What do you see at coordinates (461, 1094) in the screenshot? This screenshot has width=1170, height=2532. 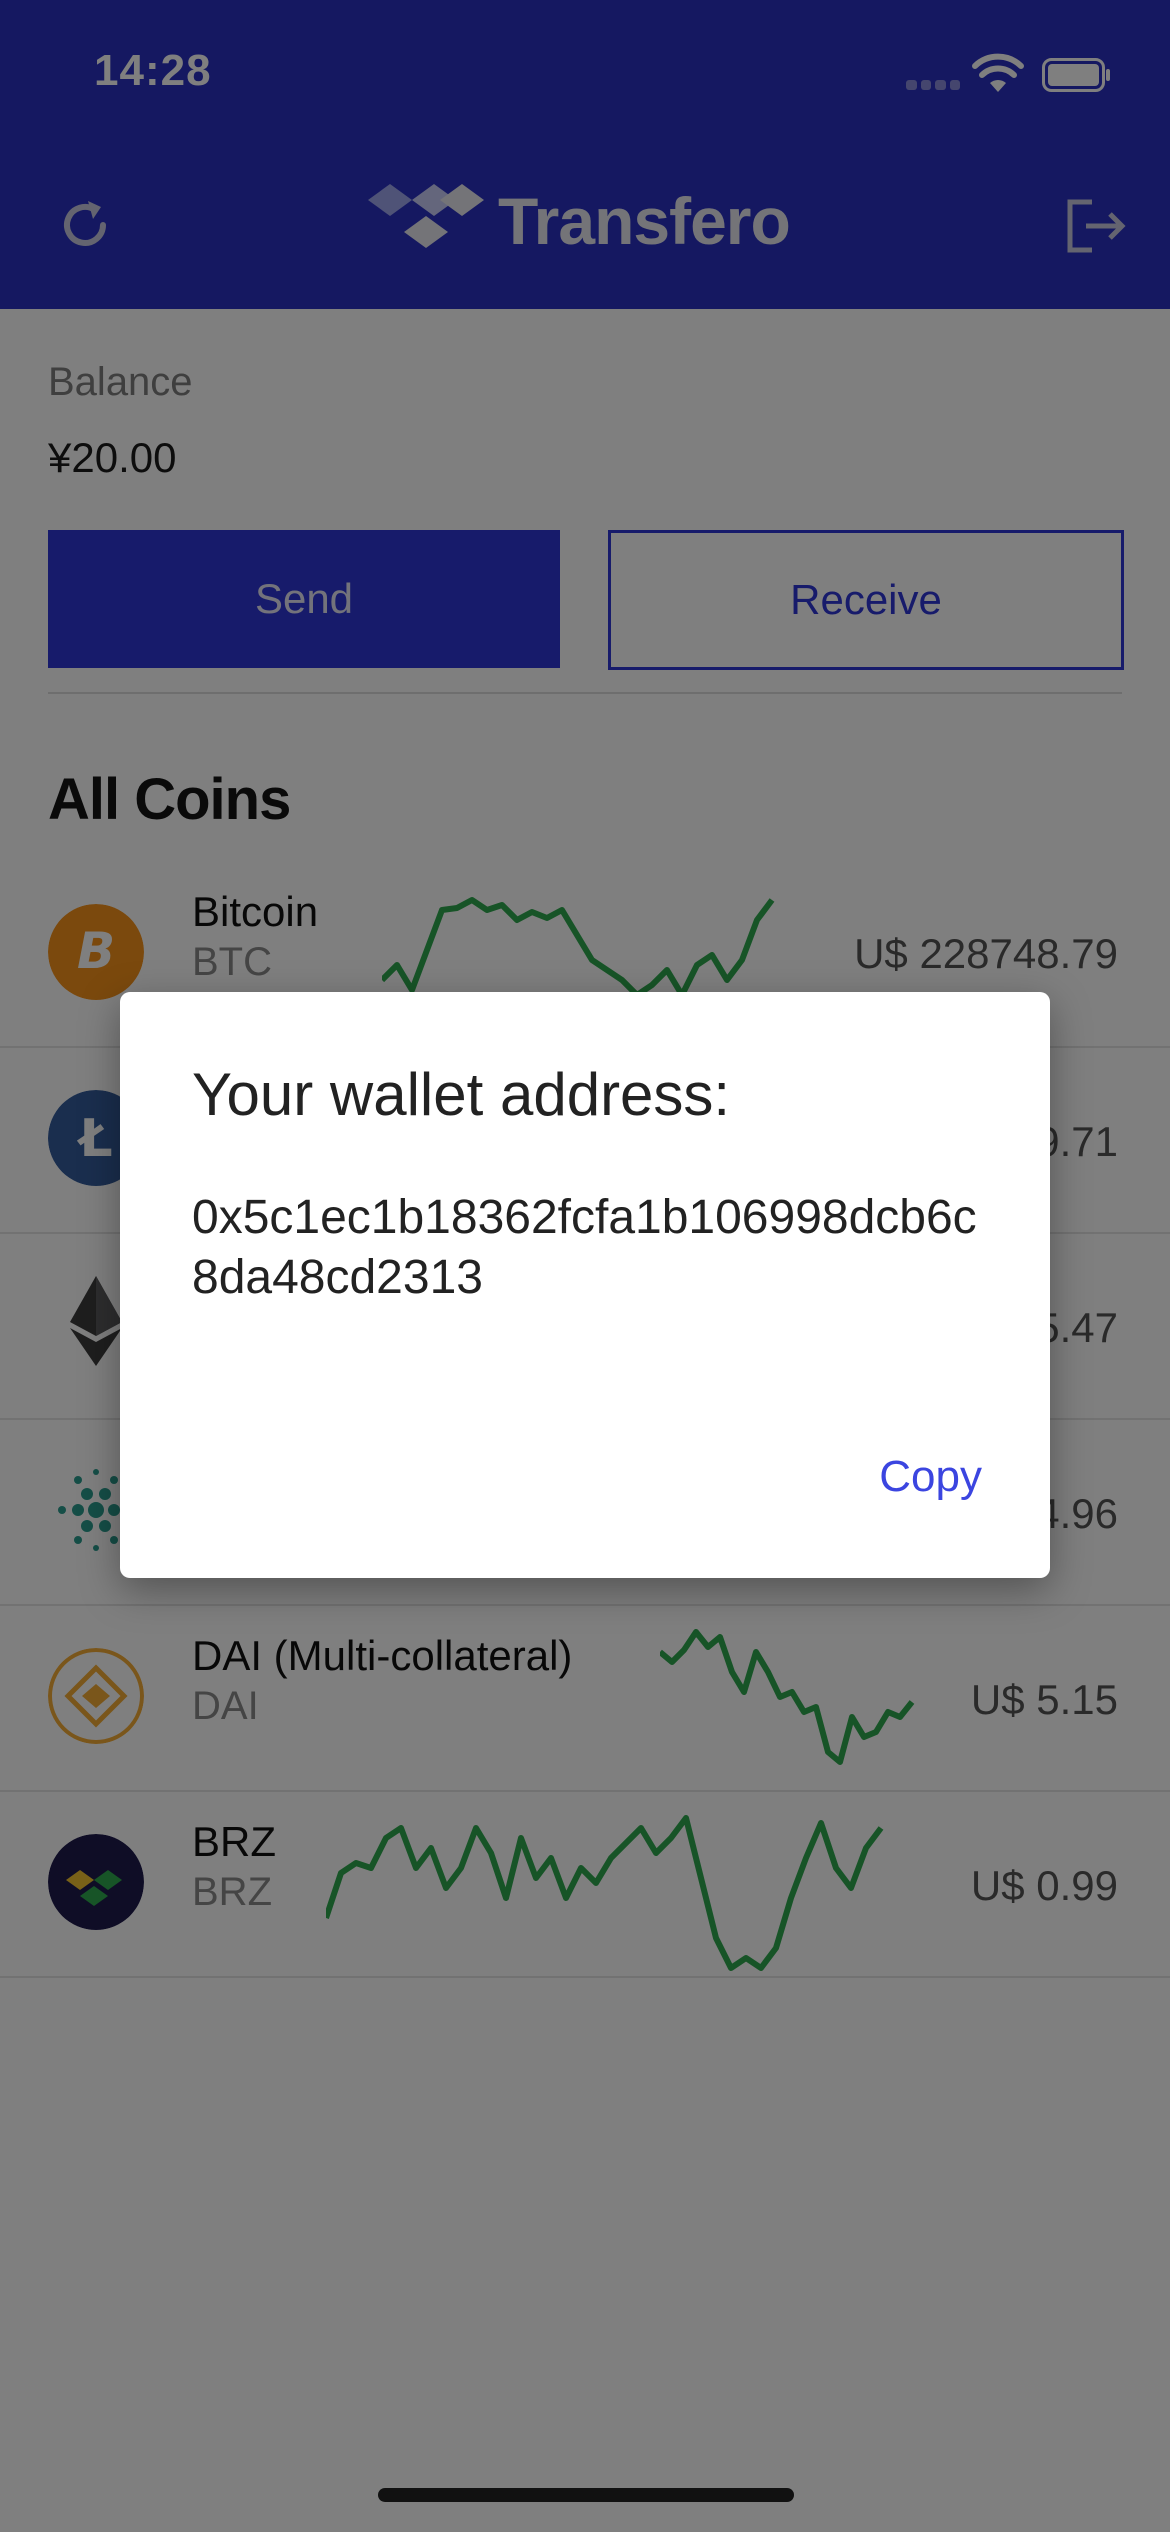 I see `dialog-title: Your wallet address:` at bounding box center [461, 1094].